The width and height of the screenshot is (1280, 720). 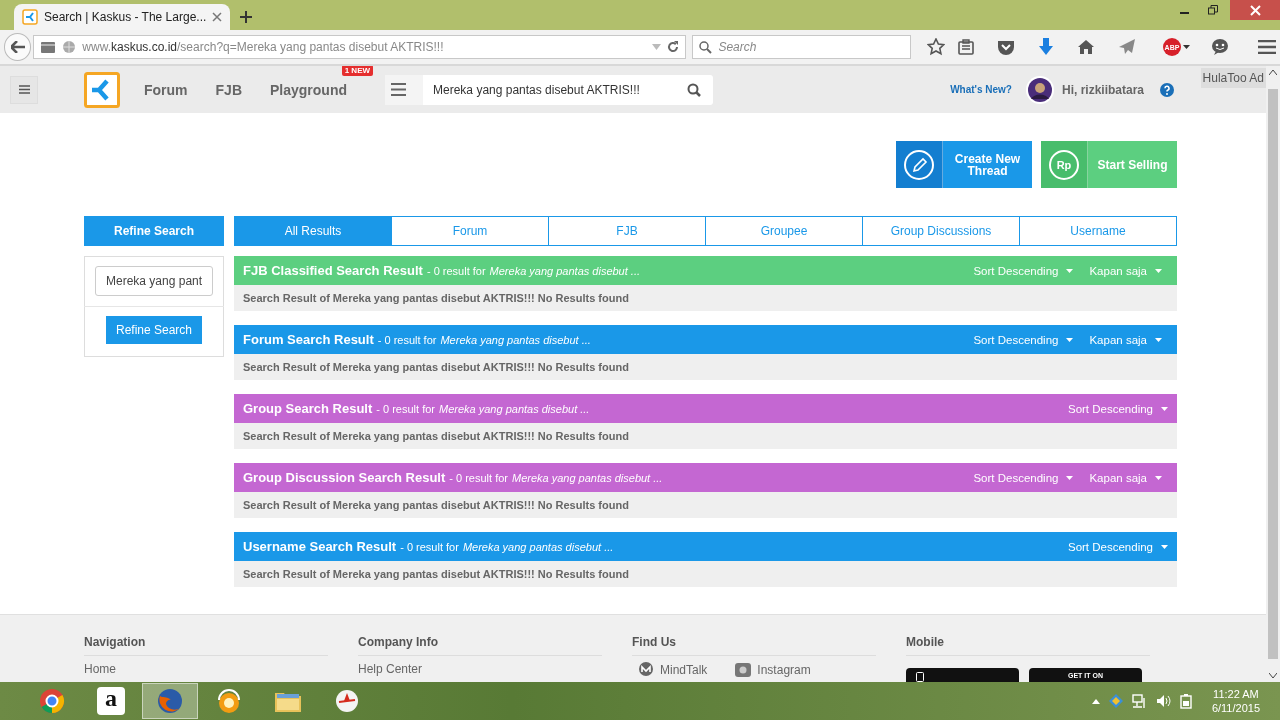 What do you see at coordinates (936, 47) in the screenshot?
I see `star-icon` at bounding box center [936, 47].